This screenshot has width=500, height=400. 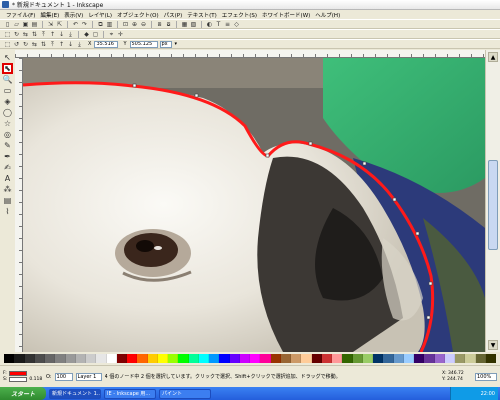 I want to click on 3d-box-tool: ◈, so click(x=7, y=101).